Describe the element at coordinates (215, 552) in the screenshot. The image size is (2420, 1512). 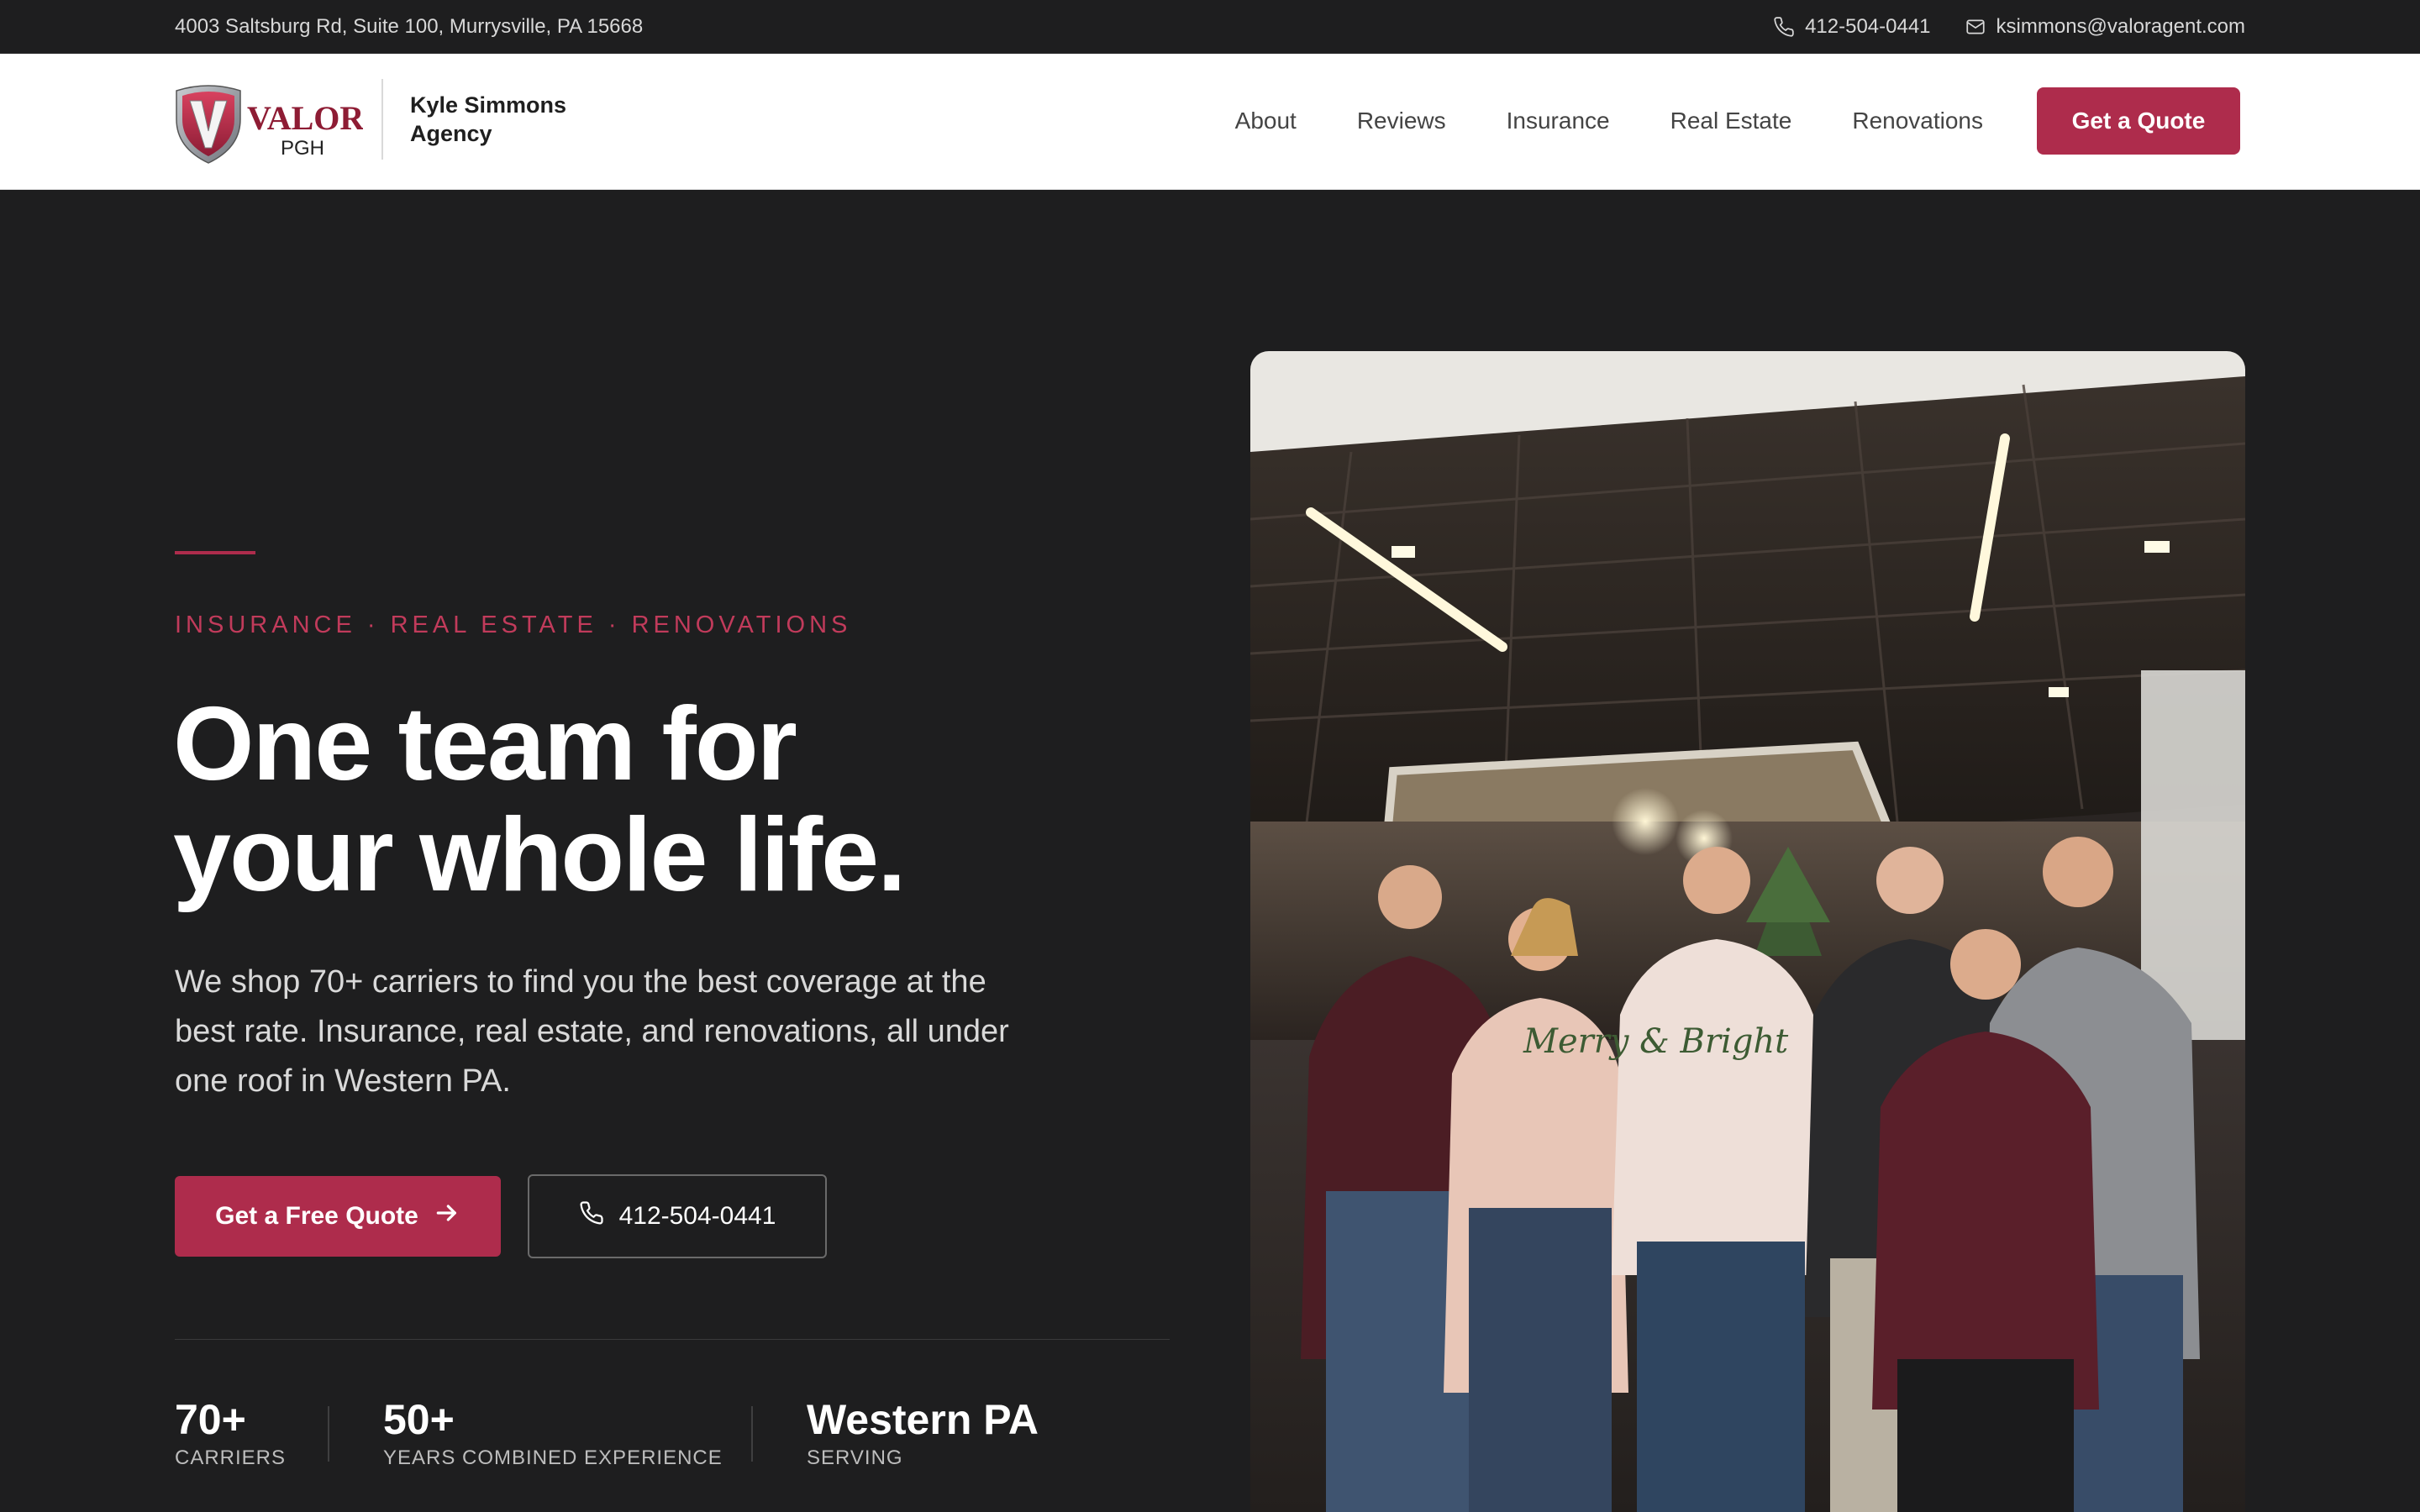
I see `accent-line` at that location.